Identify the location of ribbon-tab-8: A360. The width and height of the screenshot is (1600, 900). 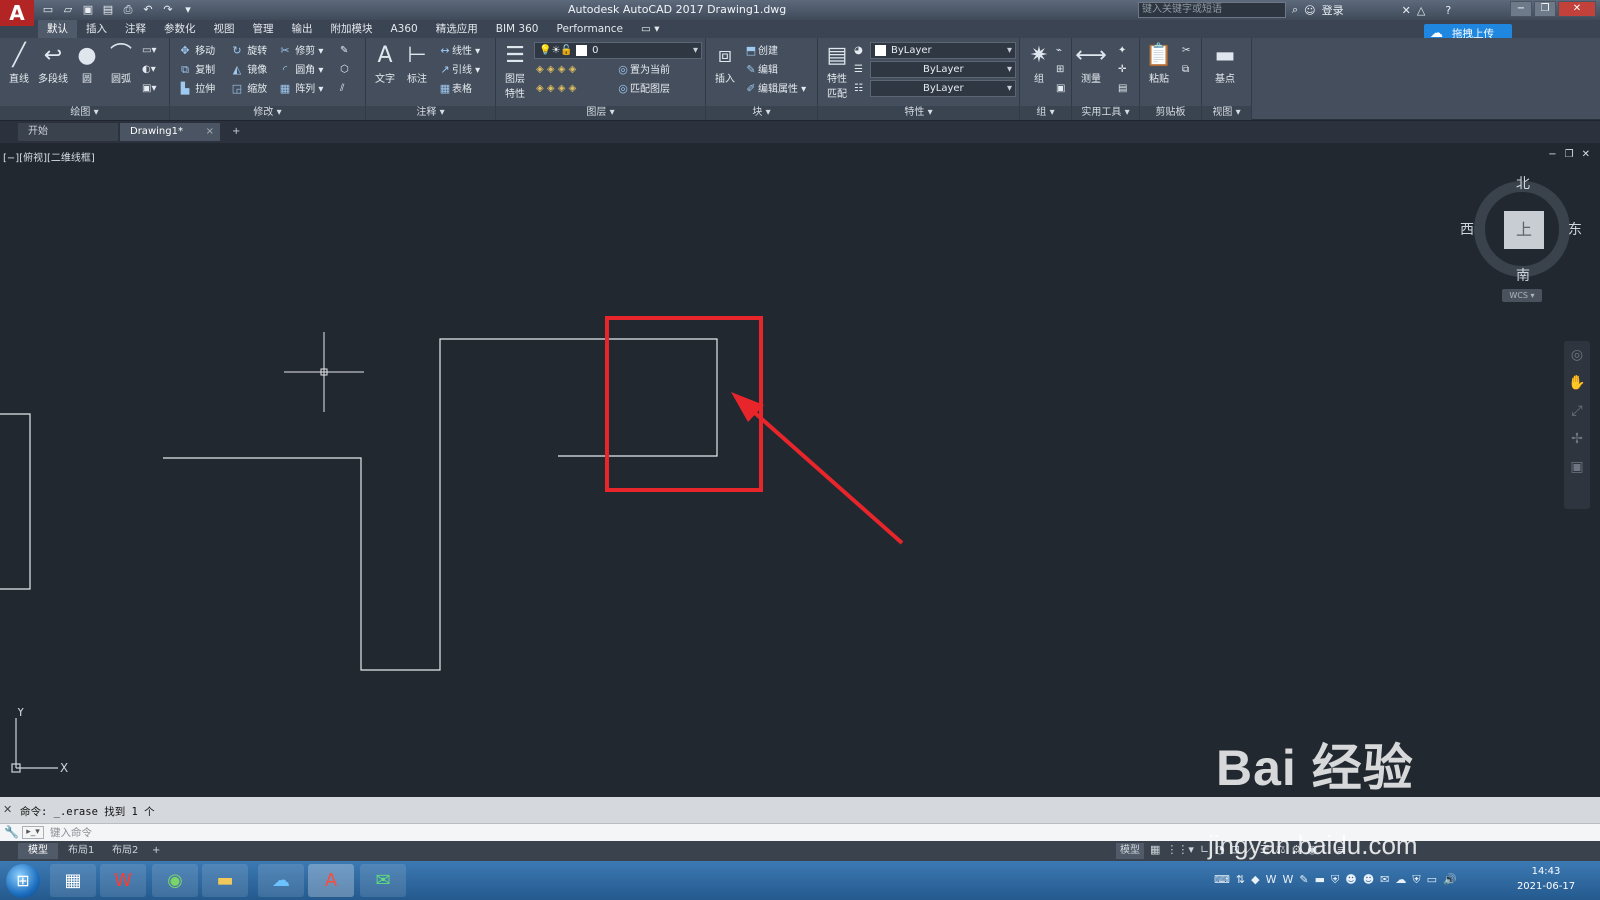
(404, 29).